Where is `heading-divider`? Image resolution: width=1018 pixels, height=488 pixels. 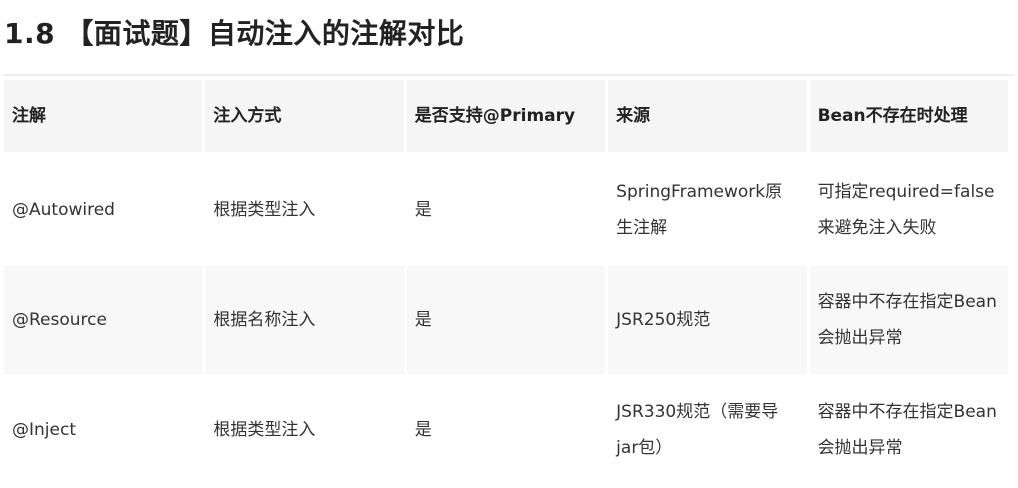
heading-divider is located at coordinates (509, 75).